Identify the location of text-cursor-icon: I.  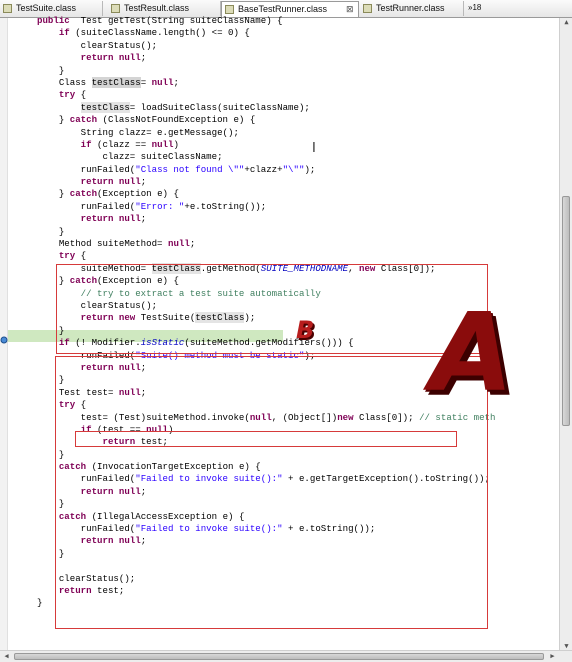
(314, 148).